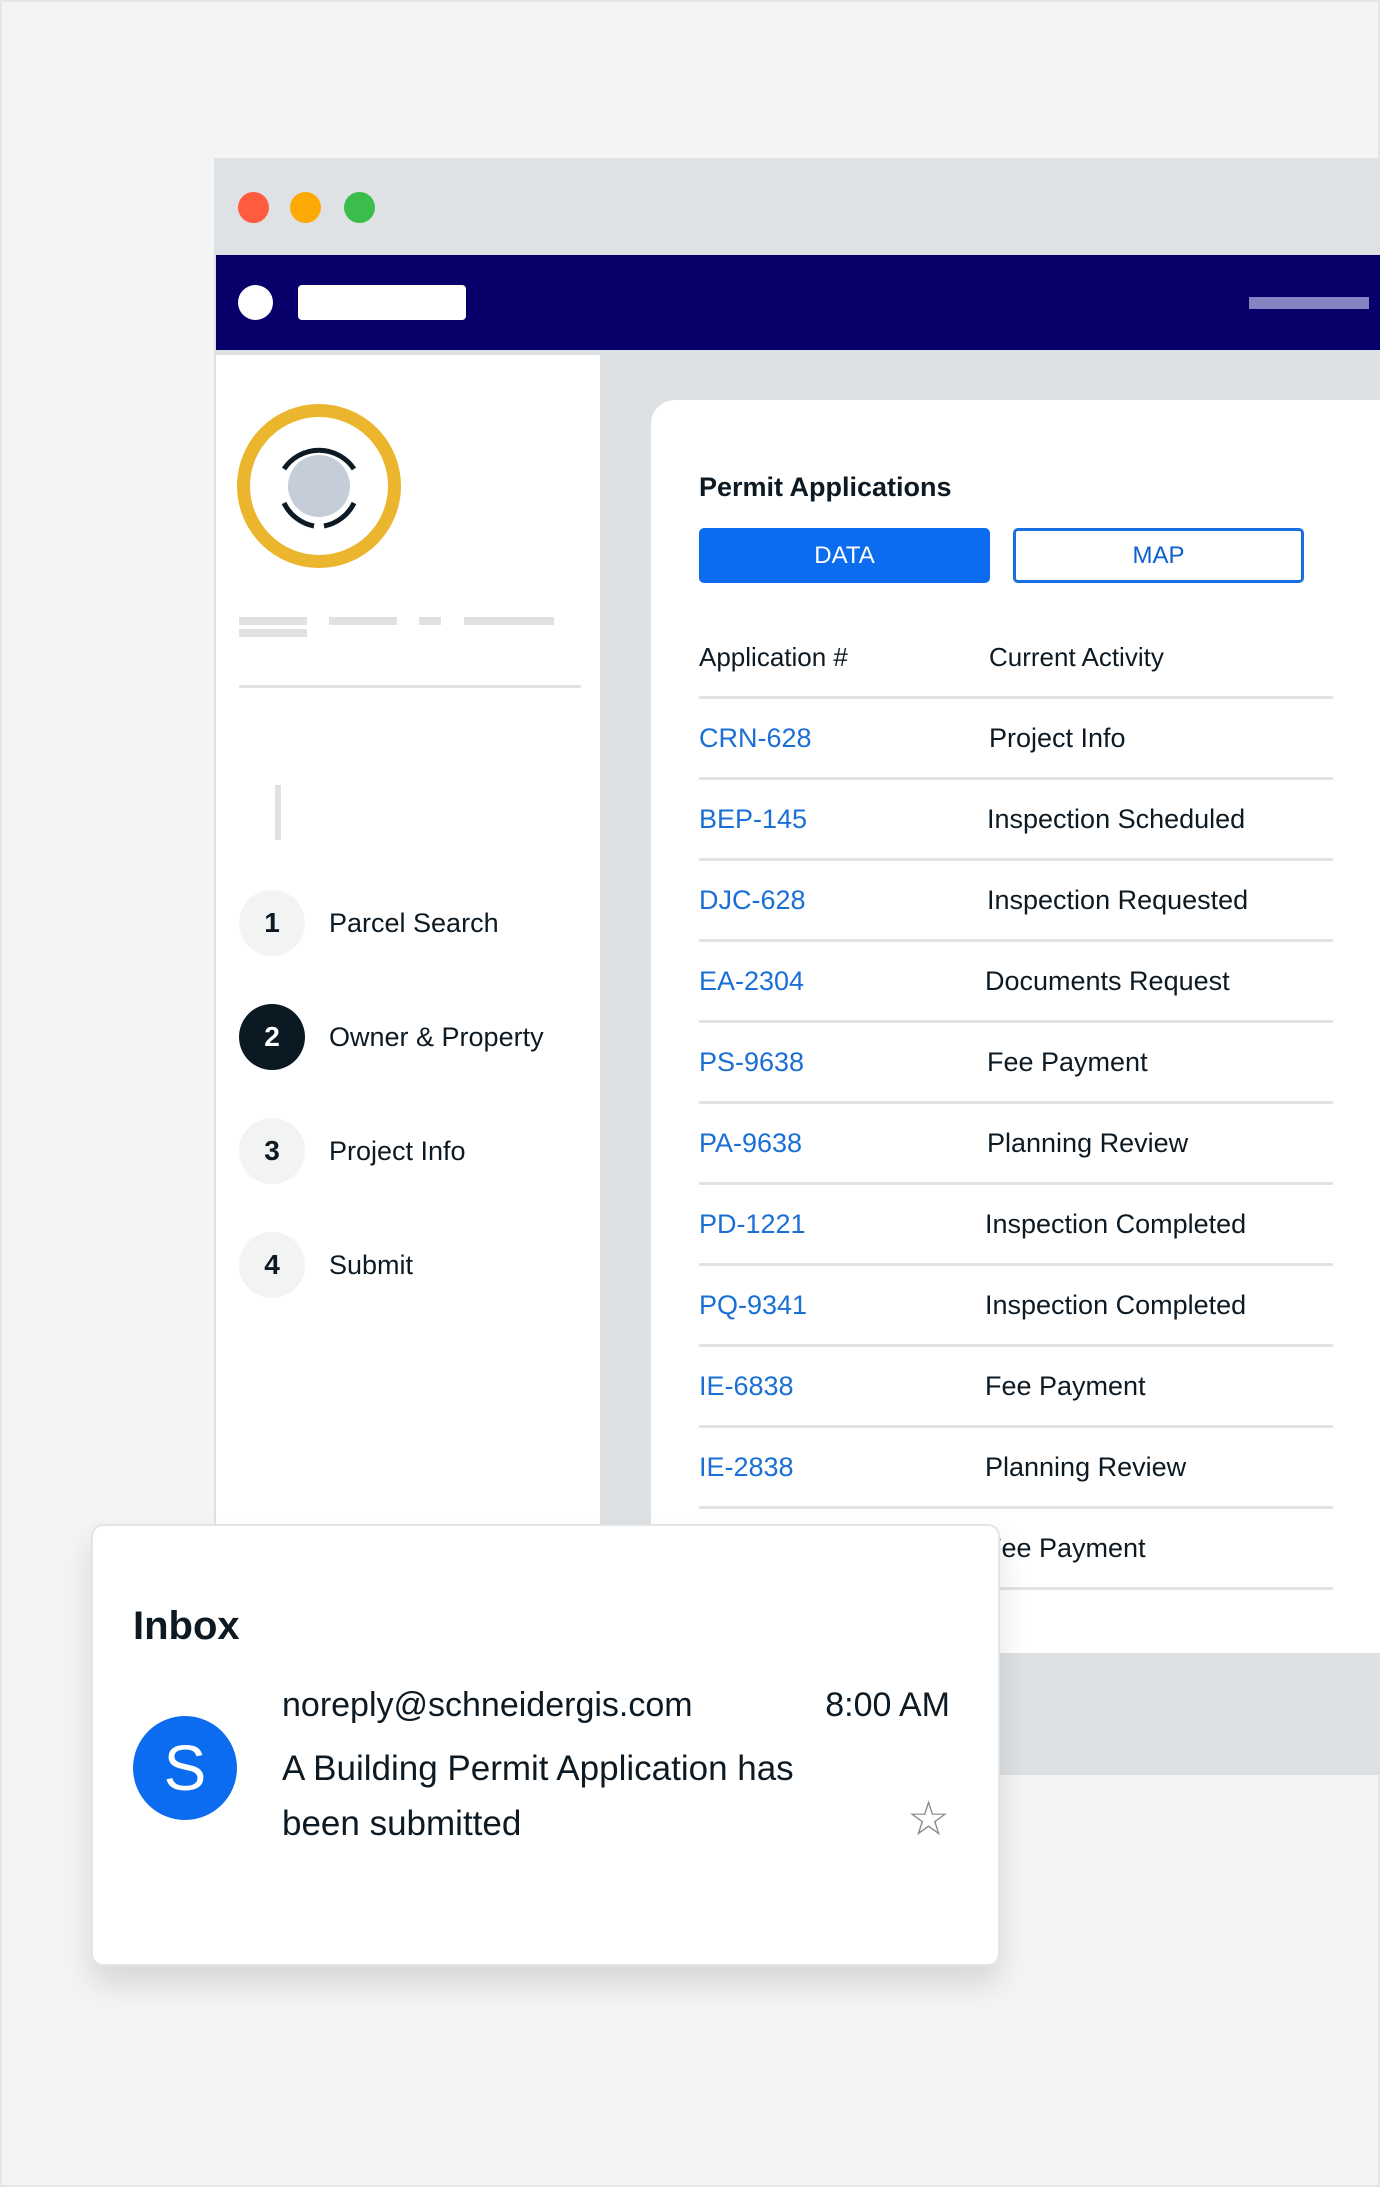  What do you see at coordinates (272, 1265) in the screenshot?
I see `step-number: 4` at bounding box center [272, 1265].